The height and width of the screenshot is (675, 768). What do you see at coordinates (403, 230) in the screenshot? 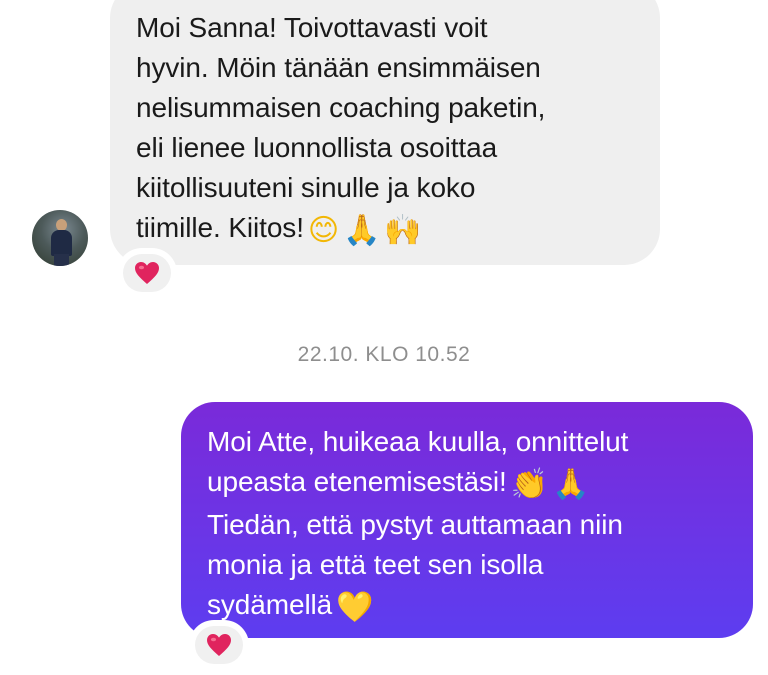
I see `raising-hands-emoji-icon: 🙌` at bounding box center [403, 230].